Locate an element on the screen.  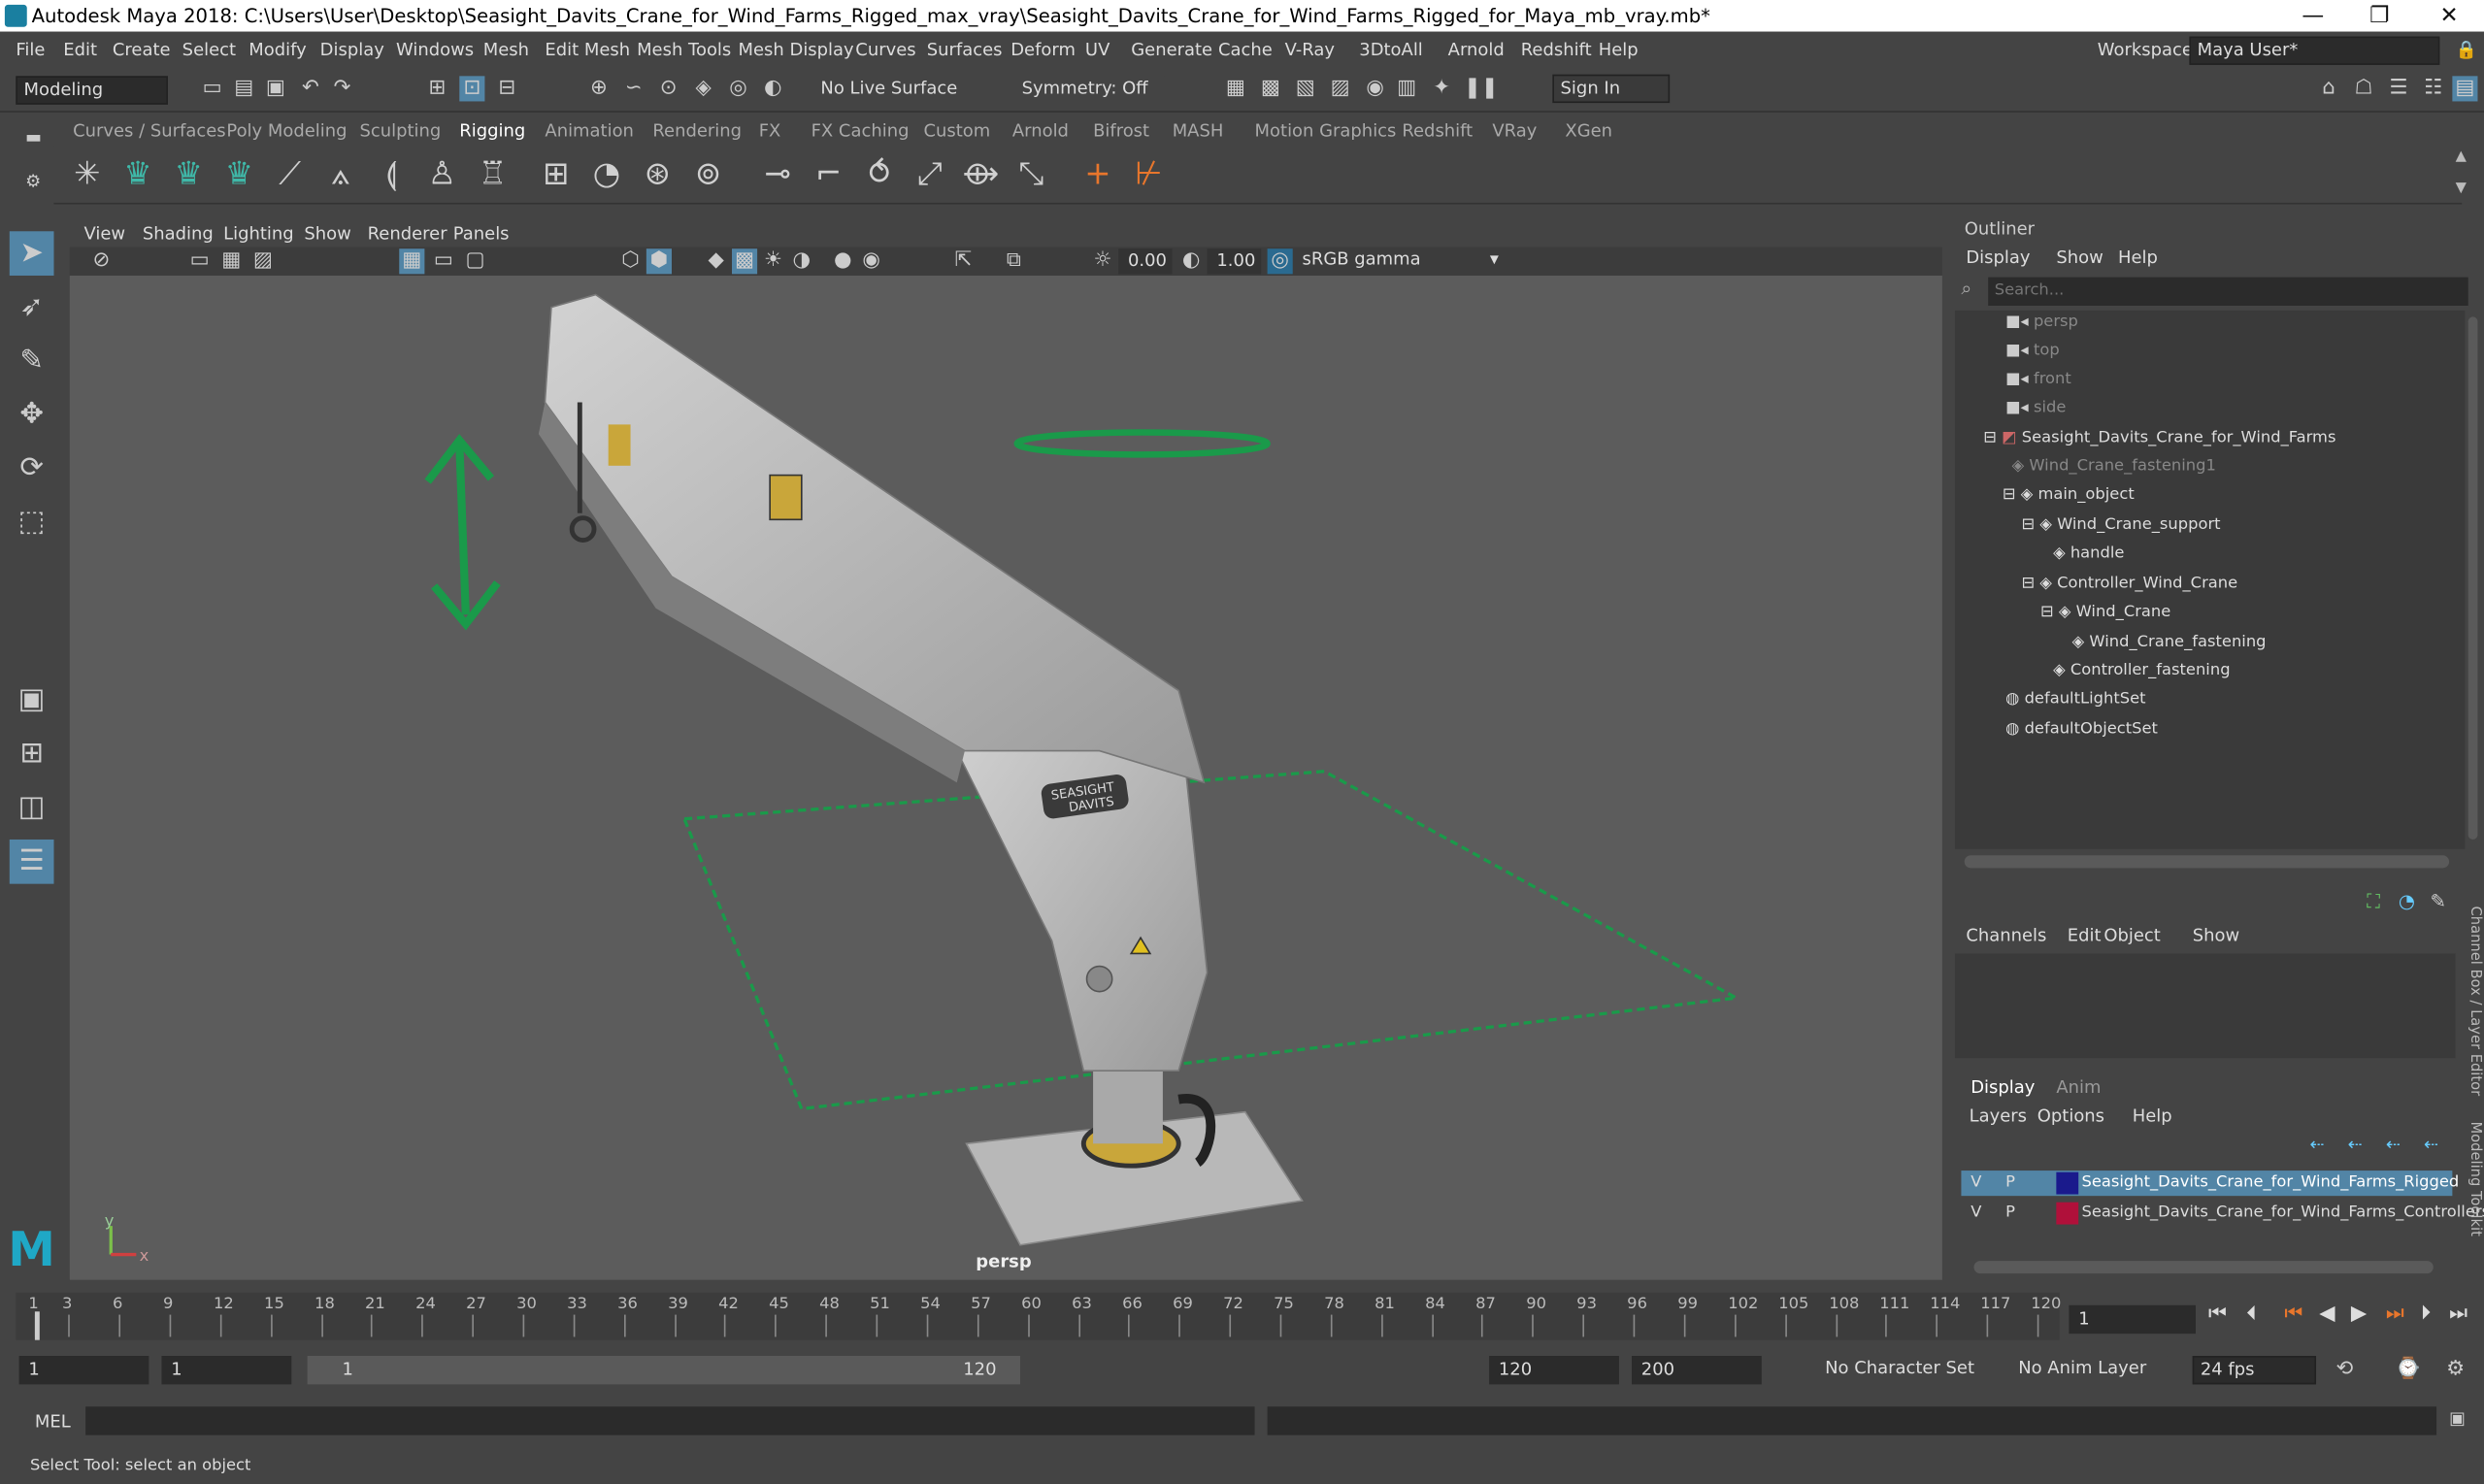
menu-generate: Generate is located at coordinates (1171, 50).